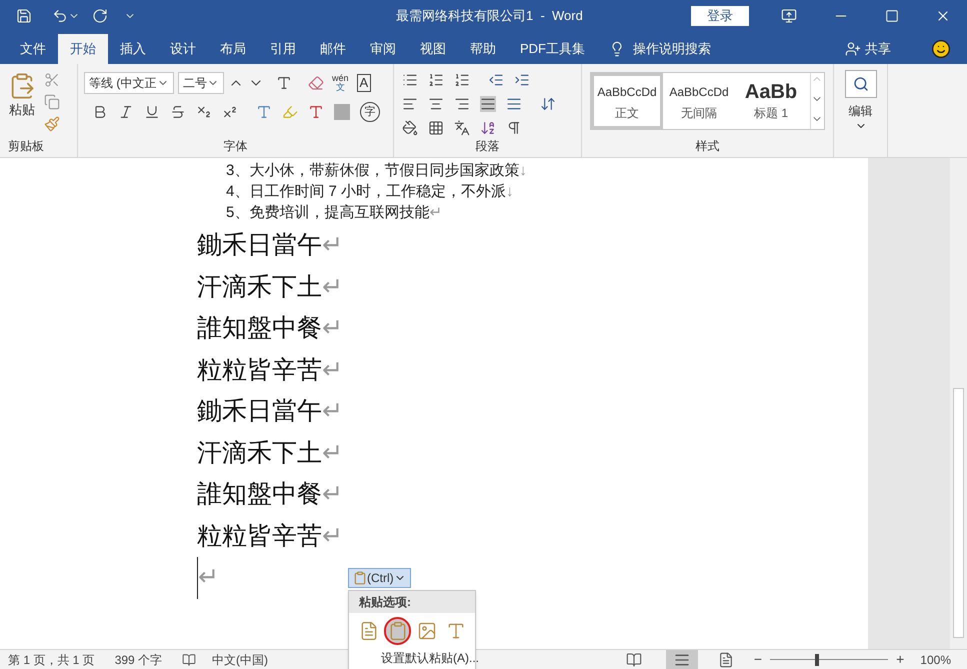 This screenshot has height=669, width=967. Describe the element at coordinates (129, 83) in the screenshot. I see `font-name-field: 等线 (中文正` at that location.